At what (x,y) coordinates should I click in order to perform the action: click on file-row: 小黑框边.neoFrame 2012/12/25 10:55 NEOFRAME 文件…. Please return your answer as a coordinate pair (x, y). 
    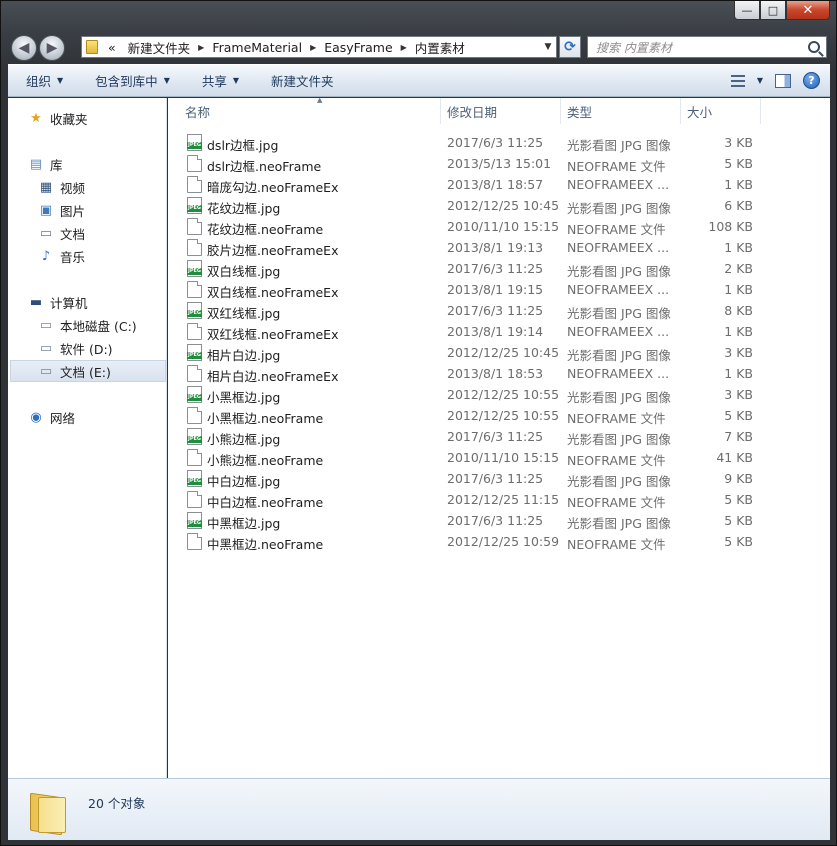
    Looking at the image, I should click on (499, 415).